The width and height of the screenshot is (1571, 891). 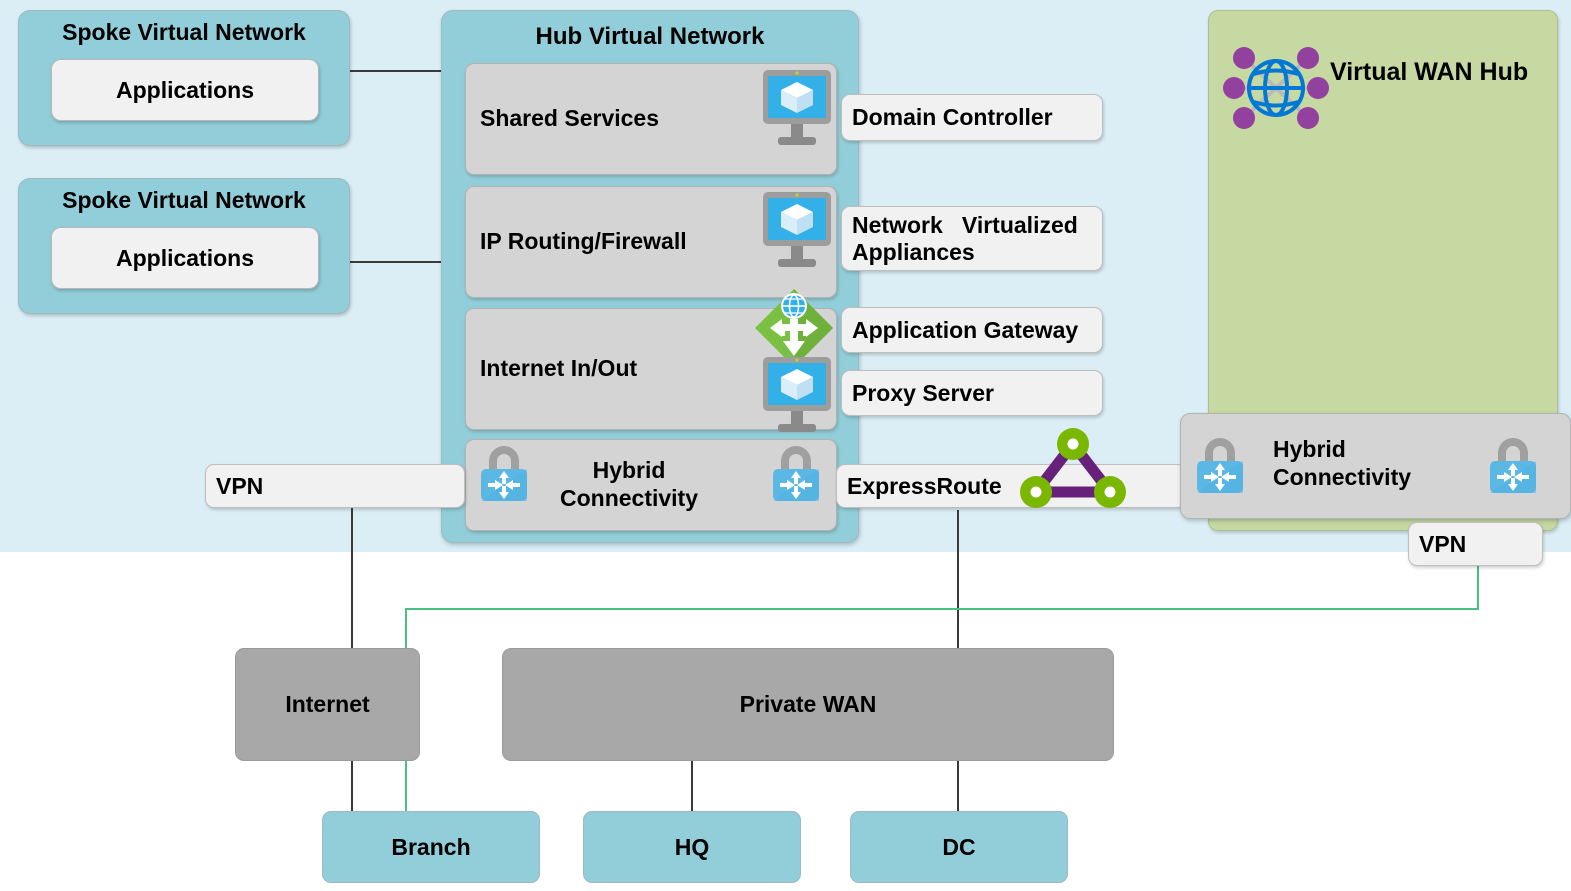 What do you see at coordinates (958, 579) in the screenshot?
I see `connector-expressroute-to-privatewan` at bounding box center [958, 579].